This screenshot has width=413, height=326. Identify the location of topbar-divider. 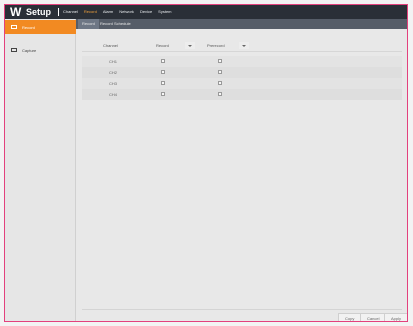
(58, 12).